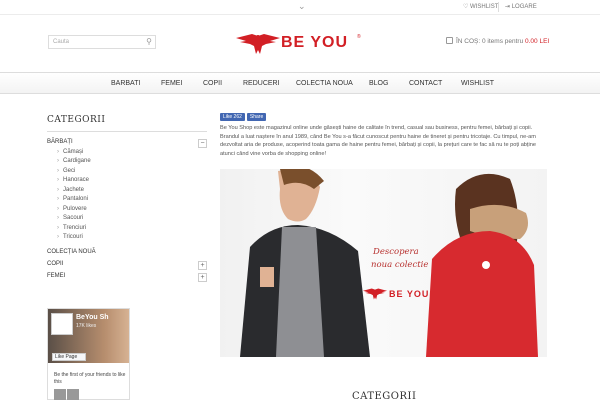 Image resolution: width=600 pixels, height=400 pixels. Describe the element at coordinates (359, 37) in the screenshot. I see `registered-mark: ®` at that location.